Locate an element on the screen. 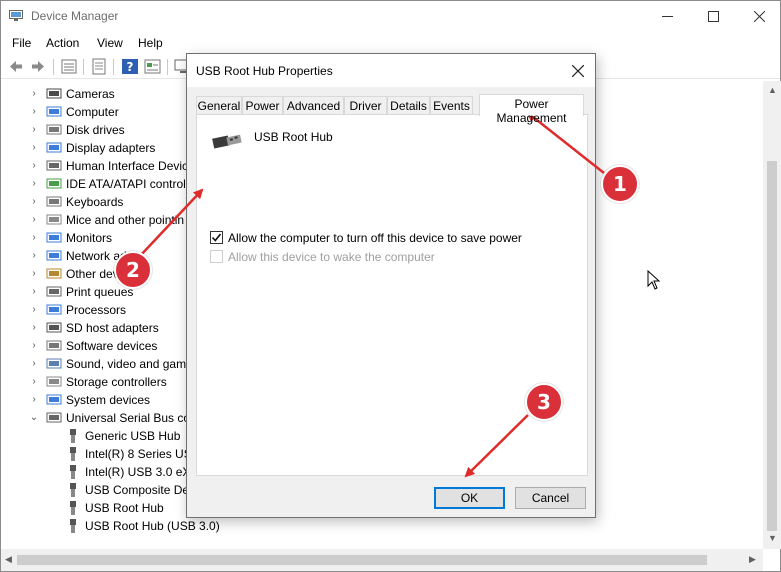 The height and width of the screenshot is (572, 781). cancel-button: Cancel is located at coordinates (550, 498).